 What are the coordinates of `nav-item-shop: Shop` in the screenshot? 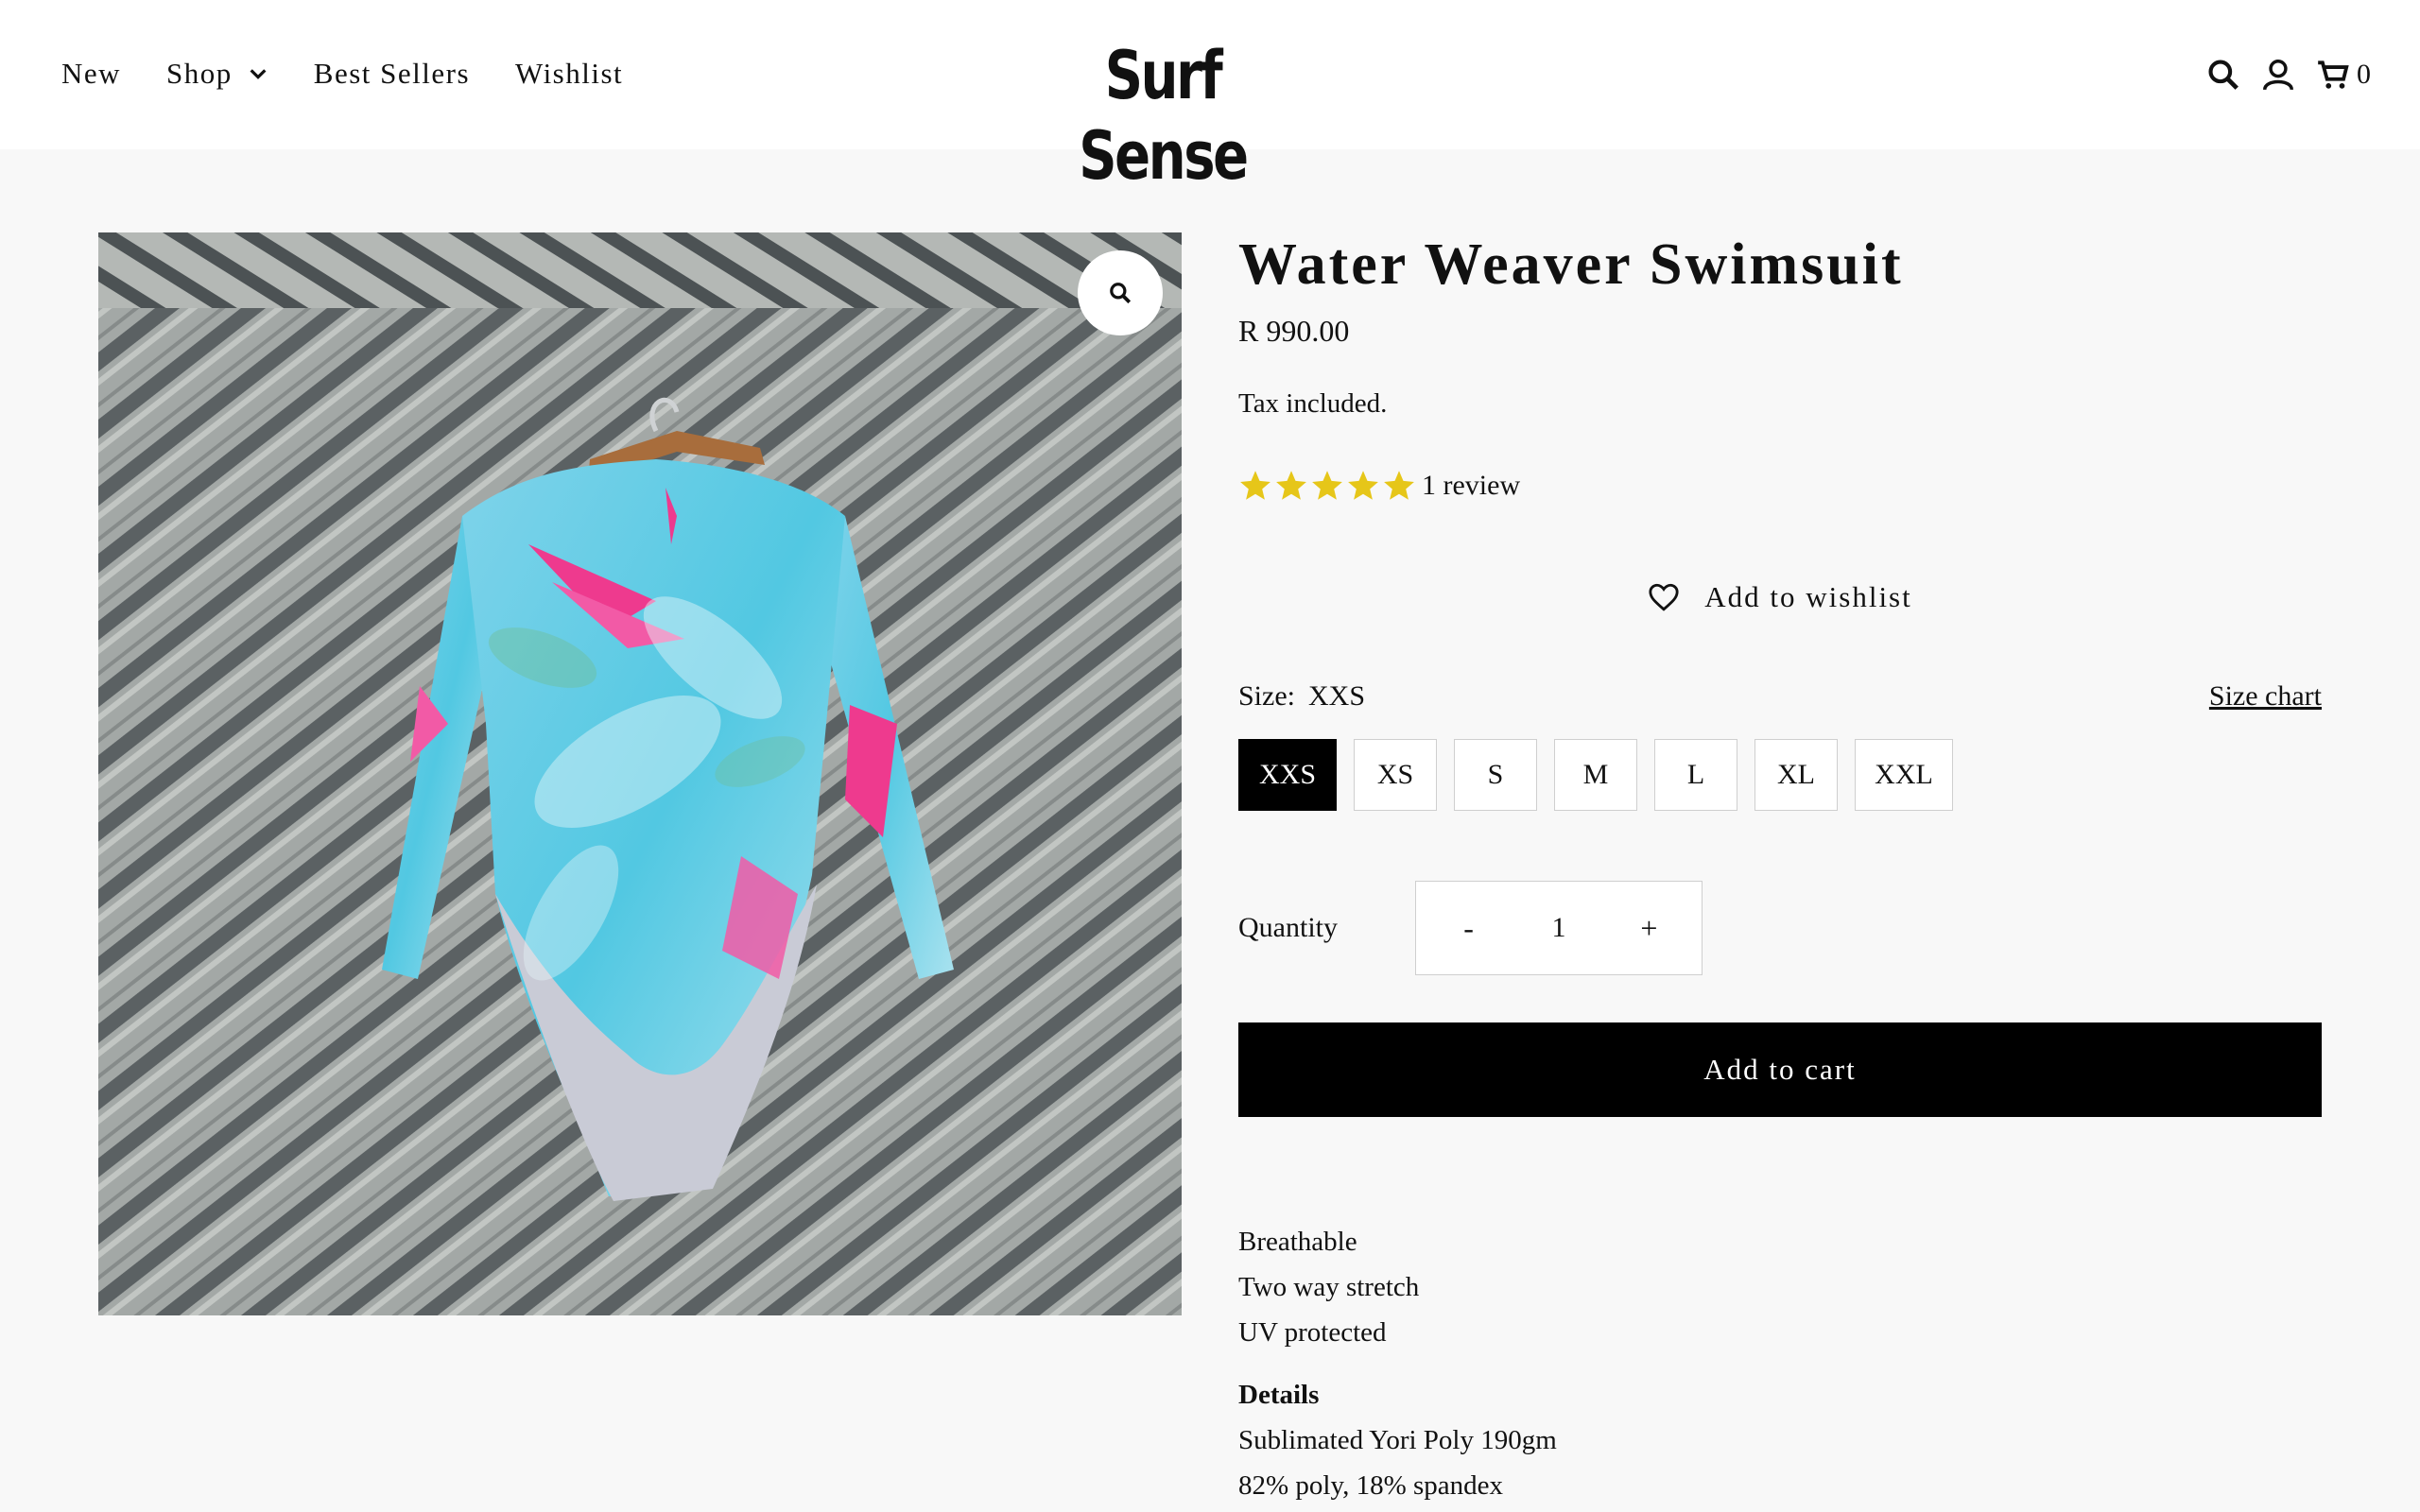 It's located at (217, 74).